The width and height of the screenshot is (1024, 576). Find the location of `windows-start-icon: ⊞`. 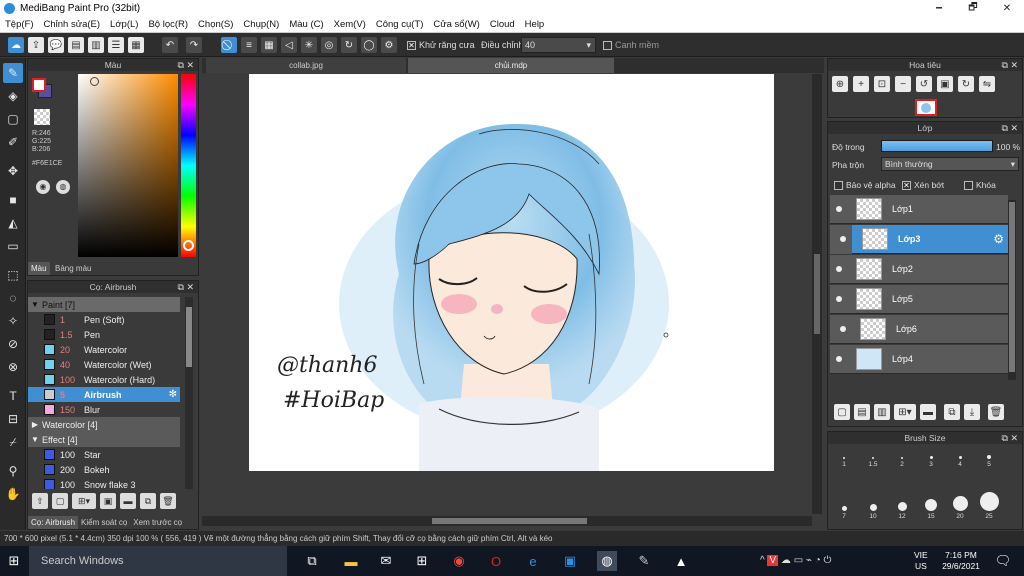

windows-start-icon: ⊞ is located at coordinates (14, 561).